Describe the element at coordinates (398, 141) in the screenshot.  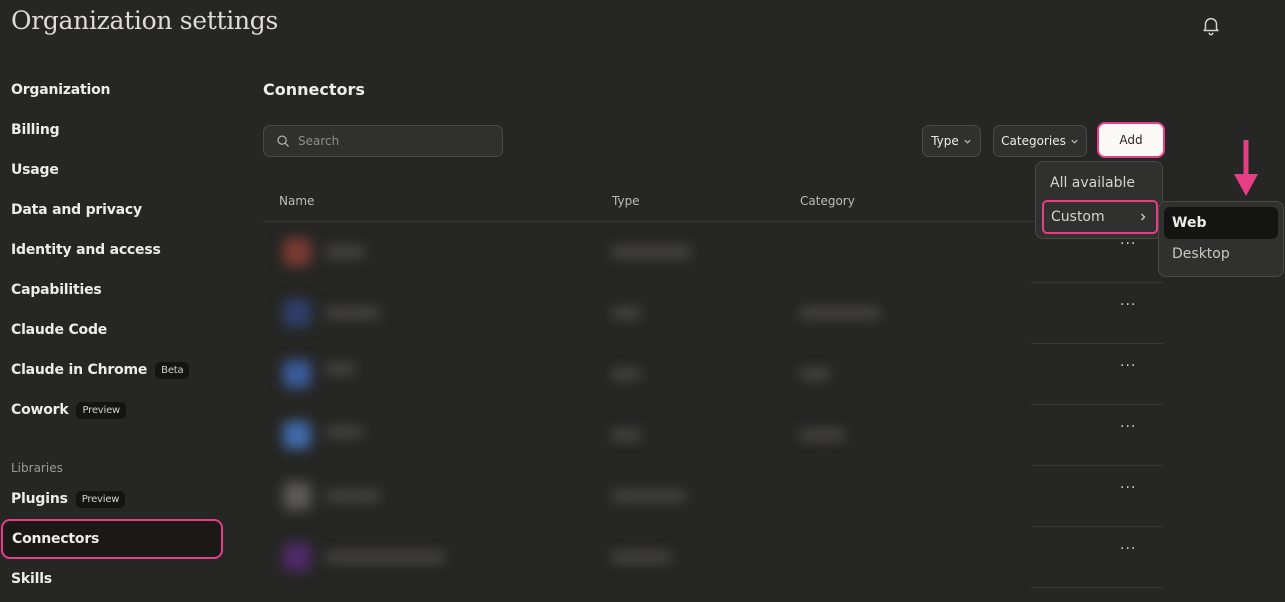
I see `search-input` at that location.